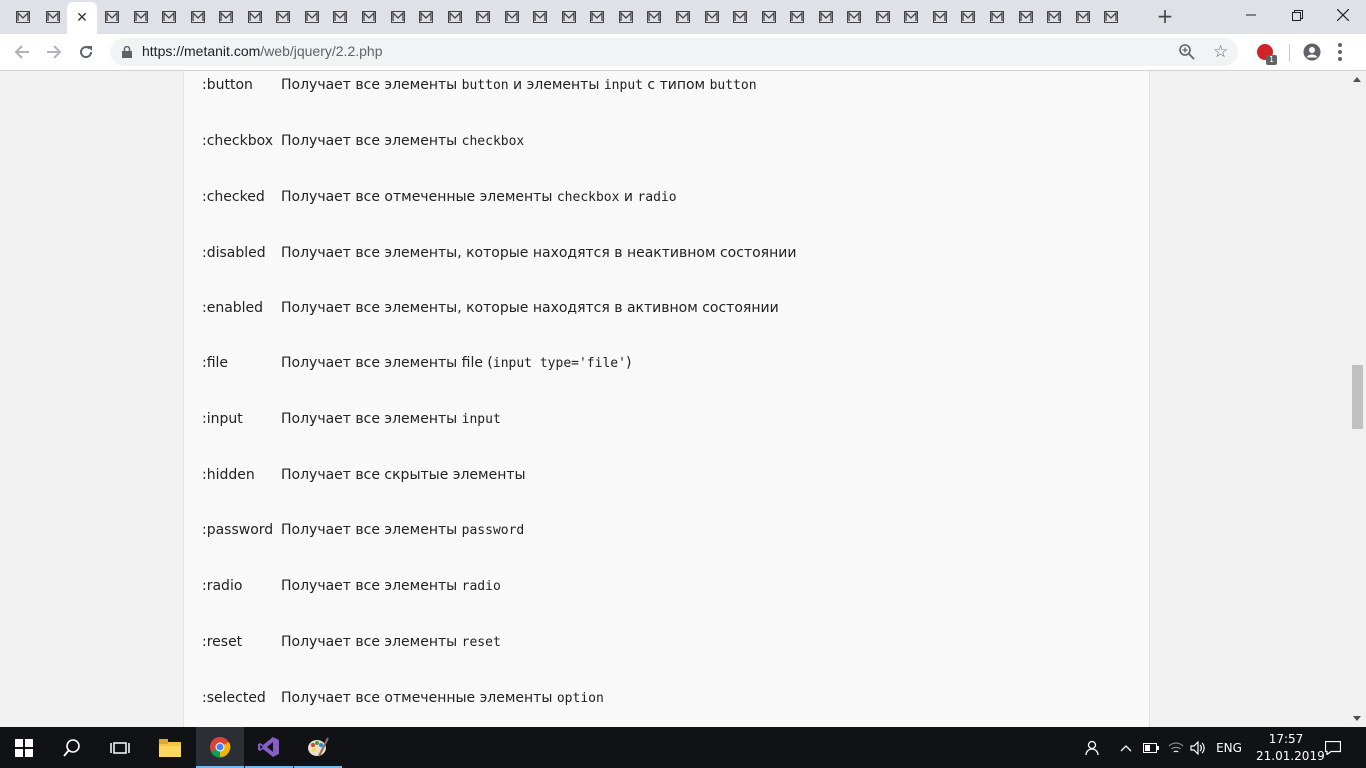 The width and height of the screenshot is (1366, 768). I want to click on folder-icon, so click(170, 747).